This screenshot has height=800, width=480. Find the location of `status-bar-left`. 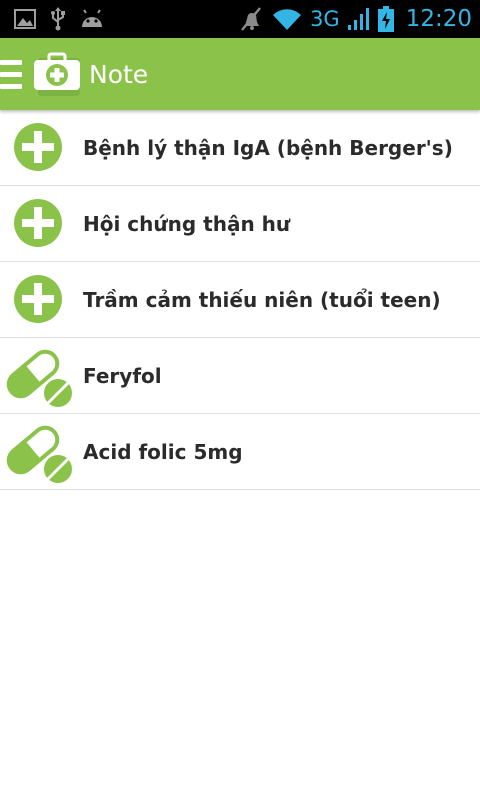

status-bar-left is located at coordinates (59, 19).